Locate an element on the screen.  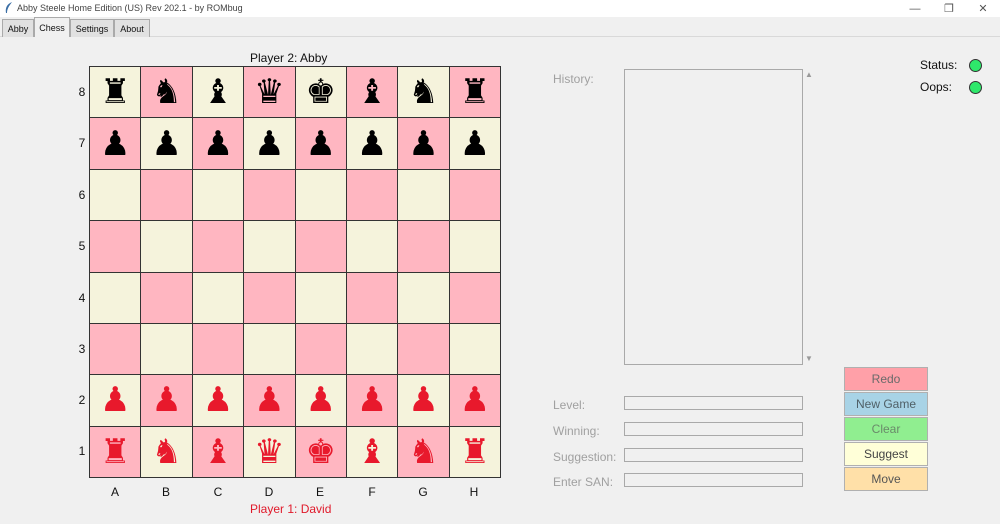
square-b3 is located at coordinates (166, 349).